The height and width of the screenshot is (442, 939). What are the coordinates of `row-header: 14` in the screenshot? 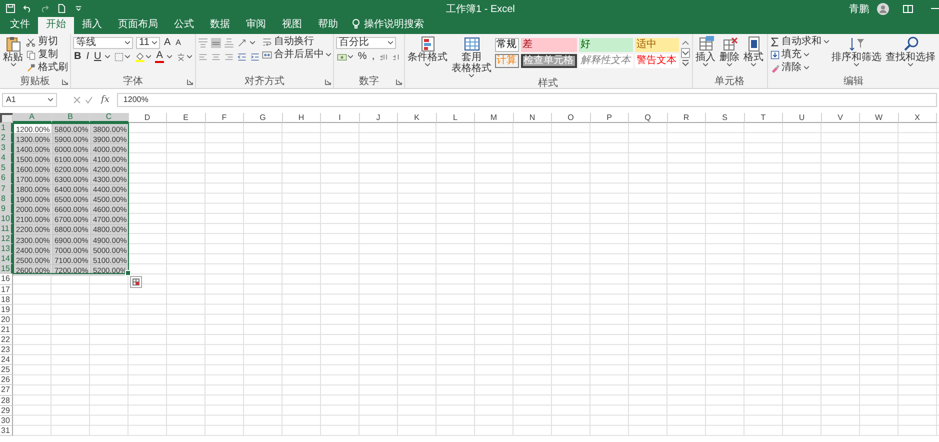 It's located at (6, 259).